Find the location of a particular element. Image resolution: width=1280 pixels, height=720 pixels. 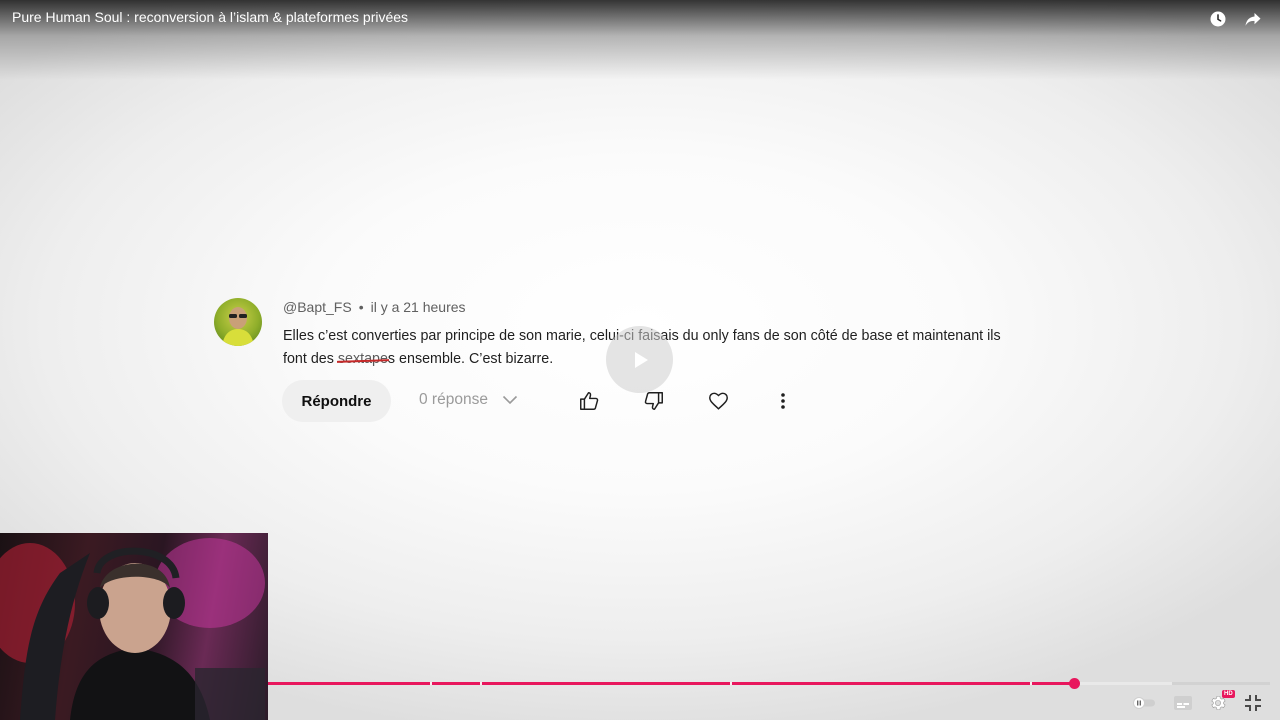

progress-fill is located at coordinates (671, 683).